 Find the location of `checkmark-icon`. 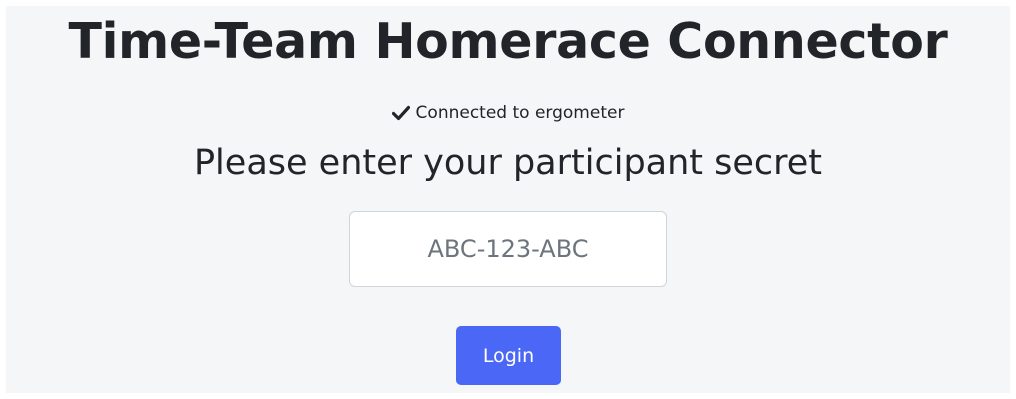

checkmark-icon is located at coordinates (400, 116).